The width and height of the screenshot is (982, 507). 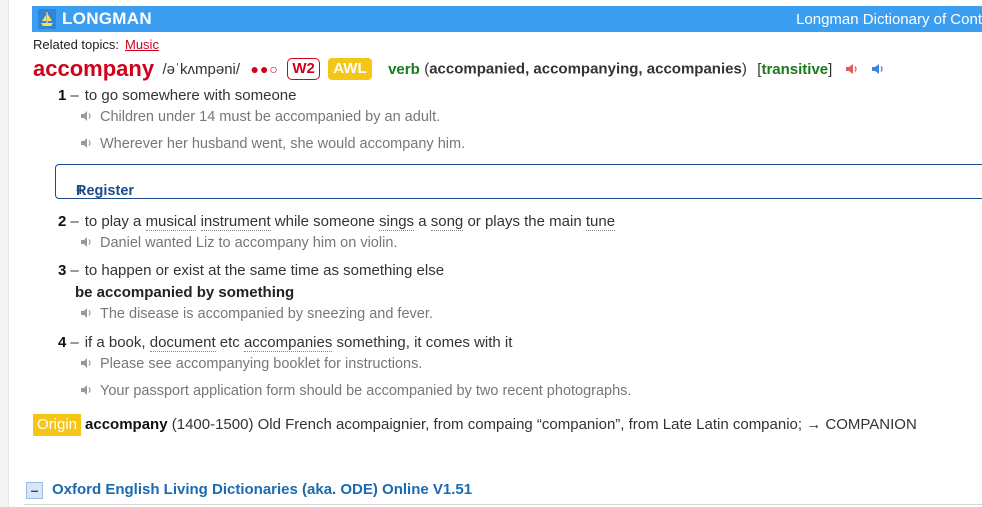 What do you see at coordinates (201, 69) in the screenshot?
I see `pronunciation: /əˈkʌmpəni/` at bounding box center [201, 69].